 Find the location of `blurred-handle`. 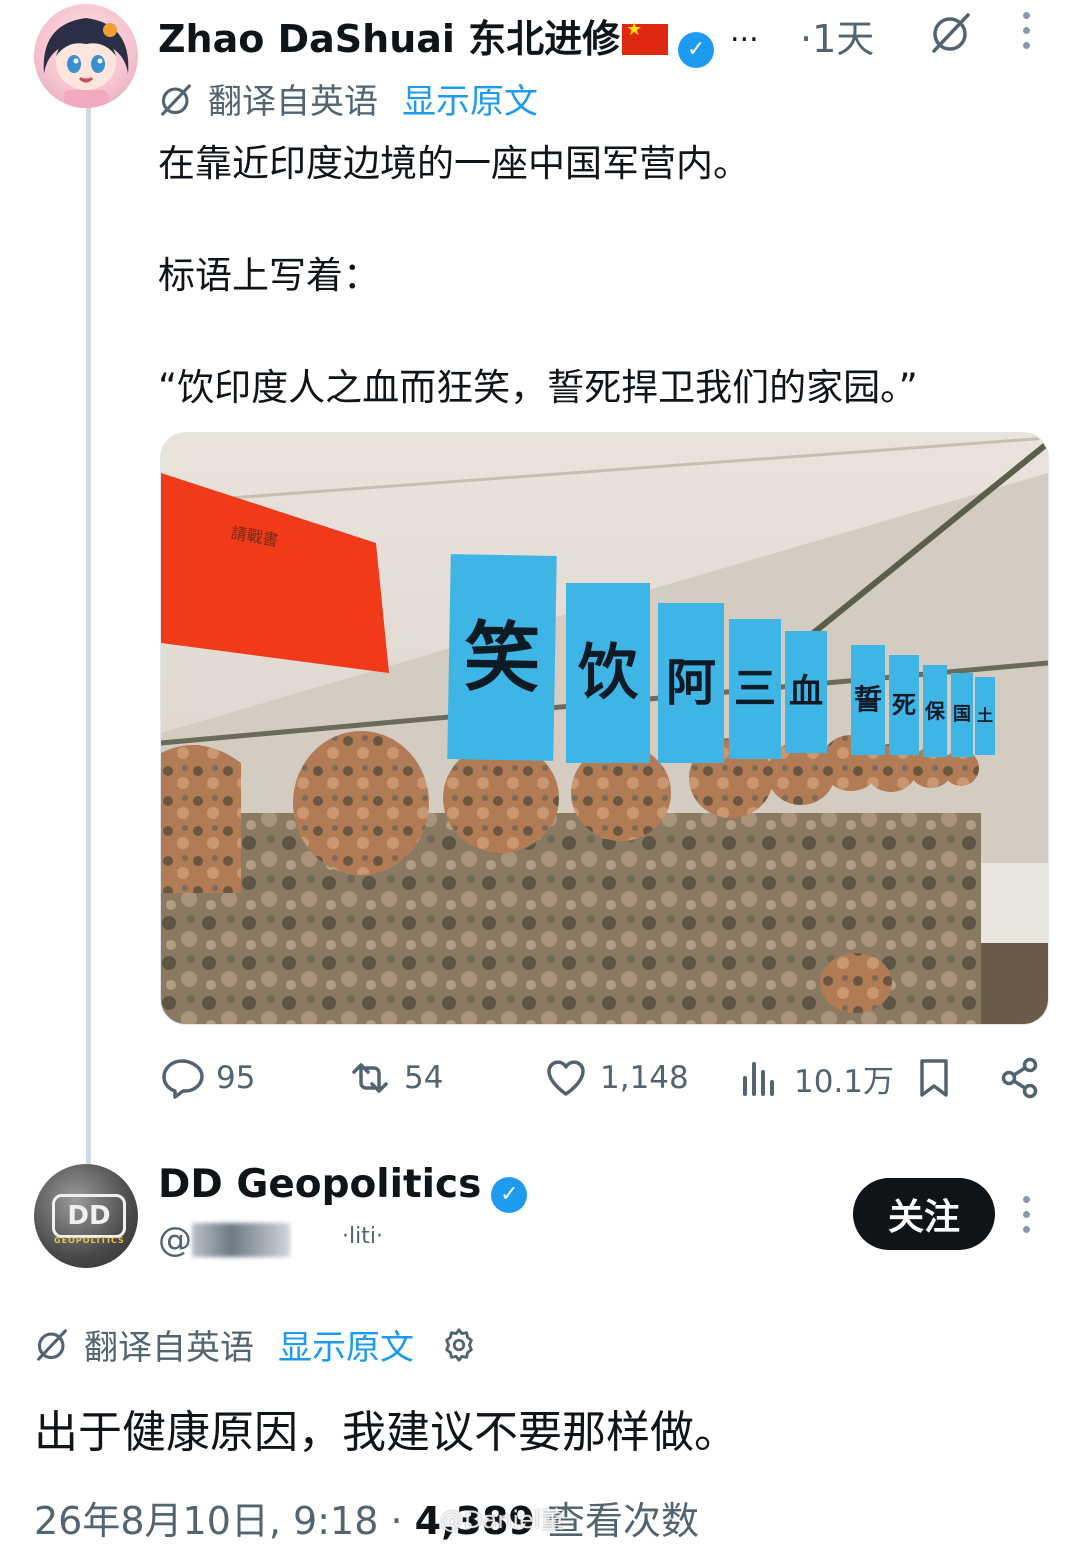

blurred-handle is located at coordinates (241, 1240).